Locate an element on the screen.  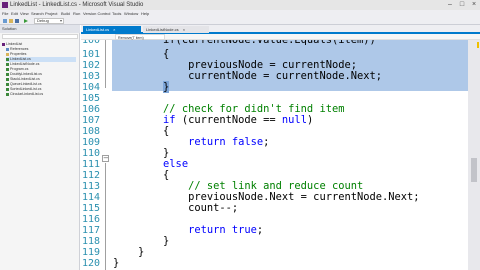
run-icon is located at coordinates (26, 21).